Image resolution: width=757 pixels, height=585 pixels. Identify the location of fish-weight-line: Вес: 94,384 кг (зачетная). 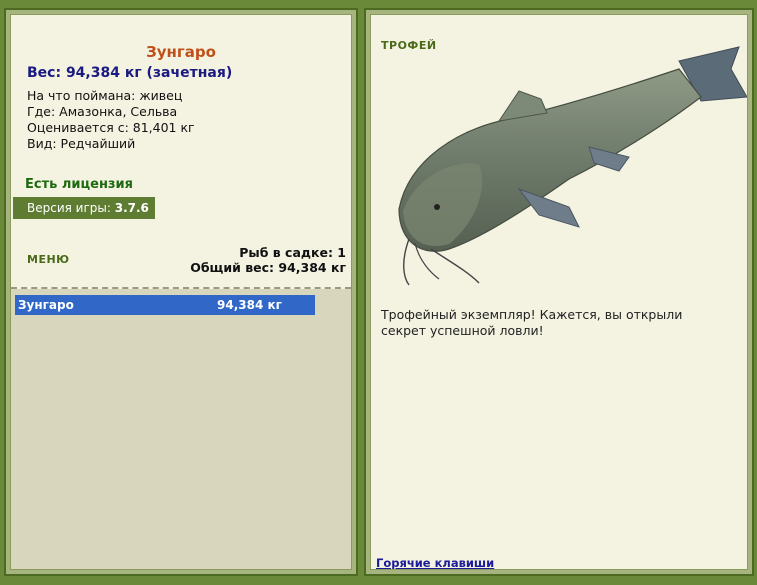
(130, 73).